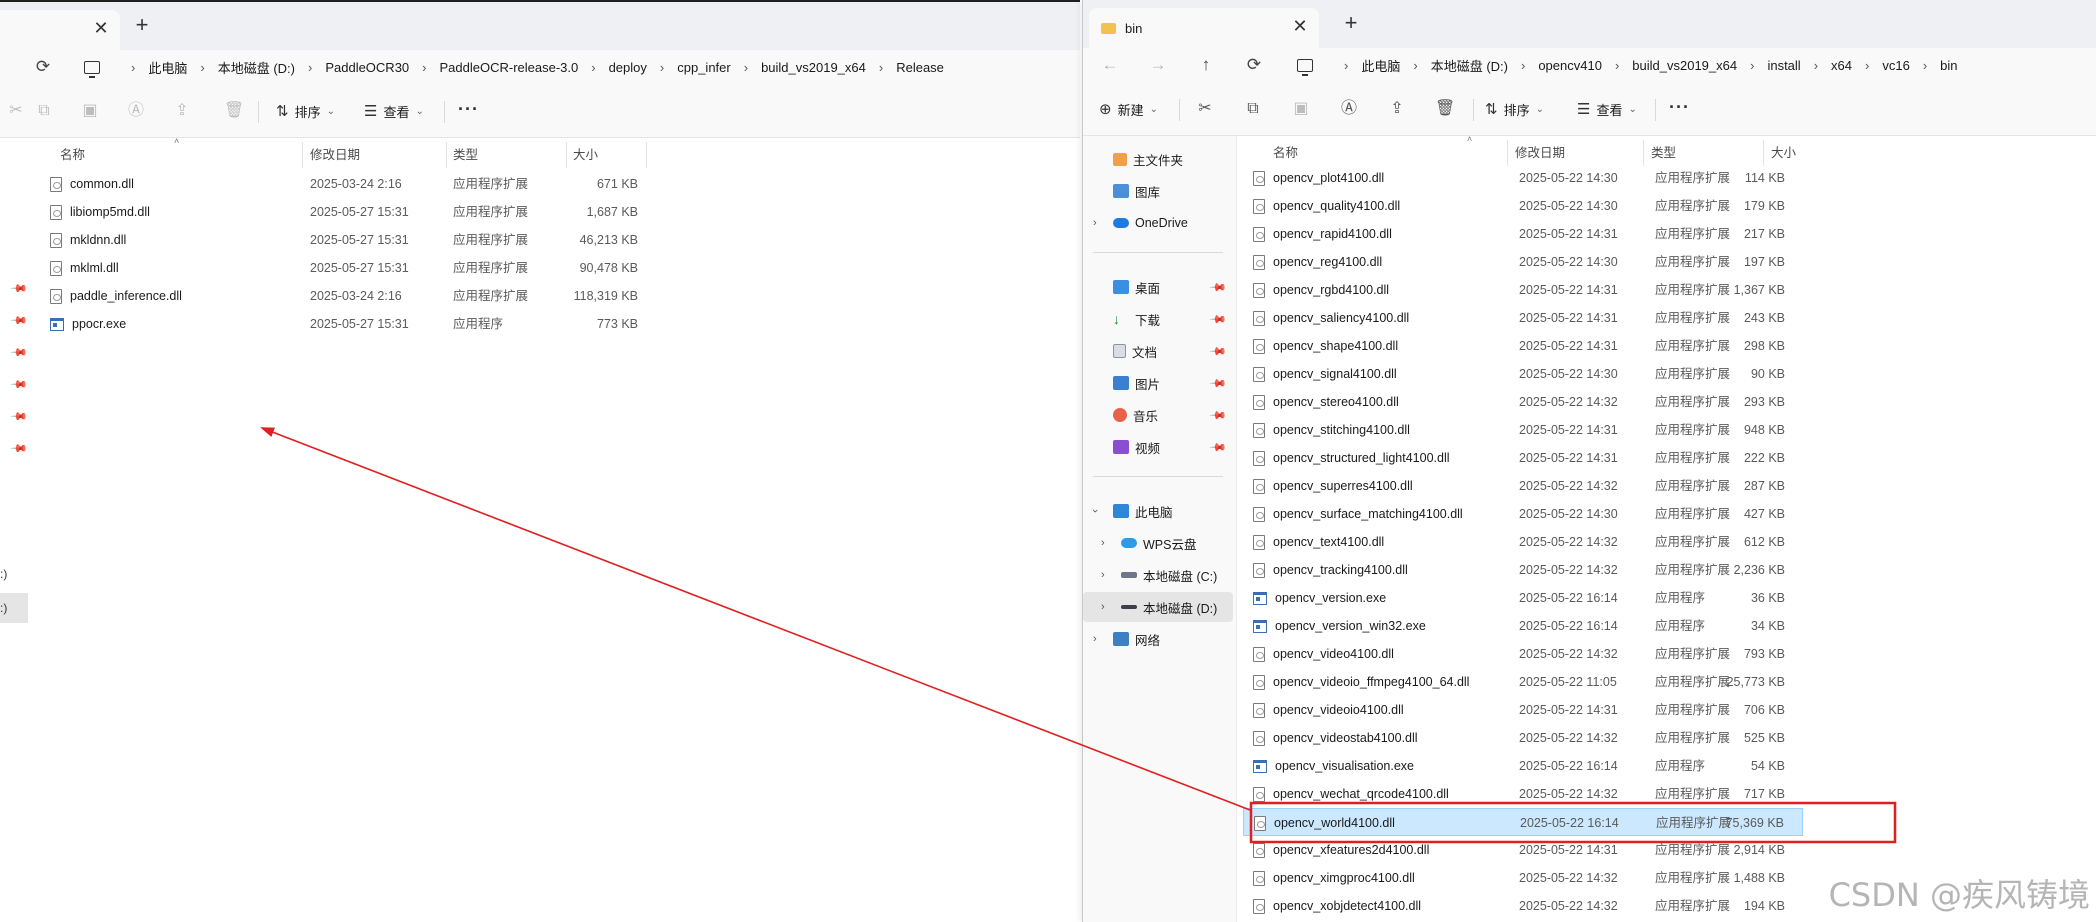  Describe the element at coordinates (1684, 65) in the screenshot. I see `breadcrumb-item: build_vs2019_x64` at that location.